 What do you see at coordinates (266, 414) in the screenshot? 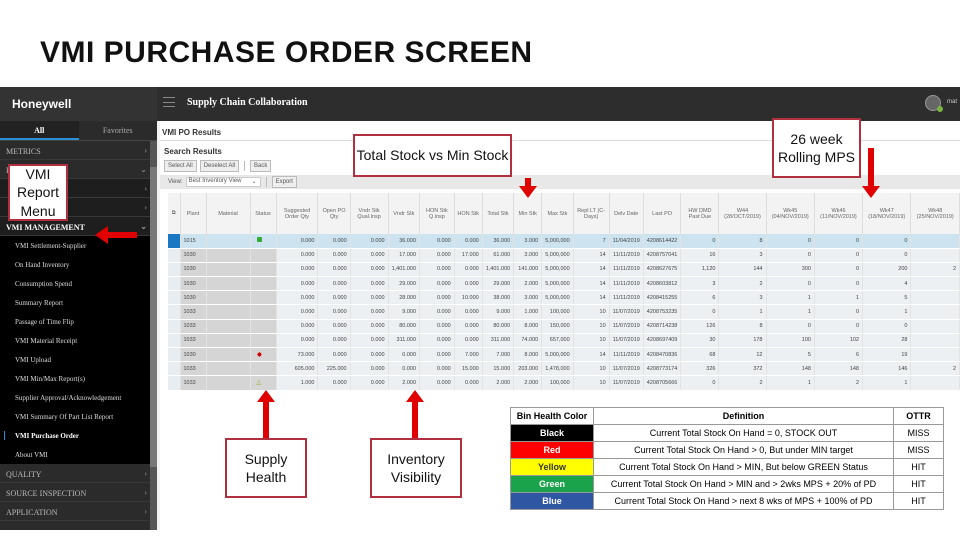
I see `arrow-to-status` at bounding box center [266, 414].